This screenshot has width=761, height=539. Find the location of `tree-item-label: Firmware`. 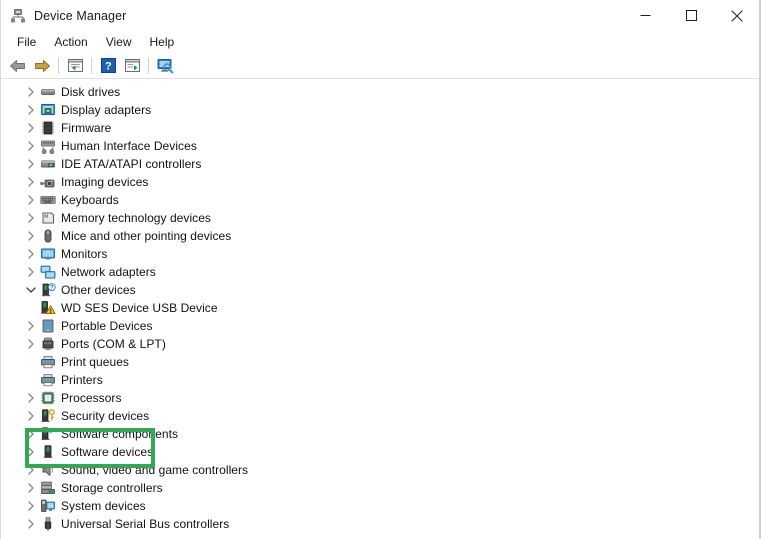

tree-item-label: Firmware is located at coordinates (86, 127).